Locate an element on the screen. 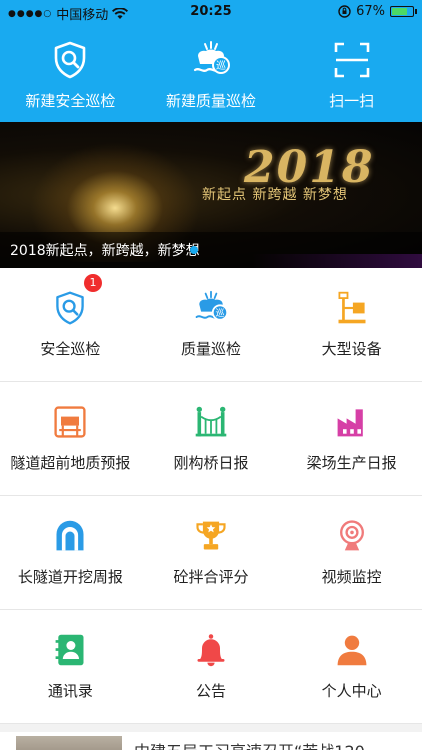 The image size is (422, 750). grid-item-large-equipment: 大型设备 is located at coordinates (351, 324).